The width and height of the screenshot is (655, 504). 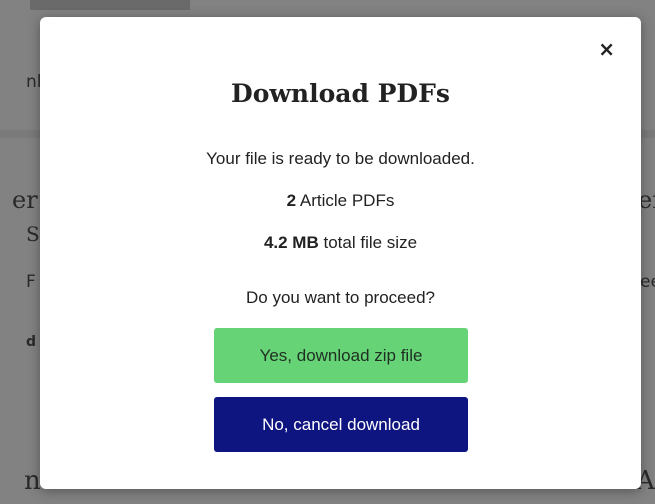 I want to click on pdf-count-label: Article PDFs, so click(x=347, y=200).